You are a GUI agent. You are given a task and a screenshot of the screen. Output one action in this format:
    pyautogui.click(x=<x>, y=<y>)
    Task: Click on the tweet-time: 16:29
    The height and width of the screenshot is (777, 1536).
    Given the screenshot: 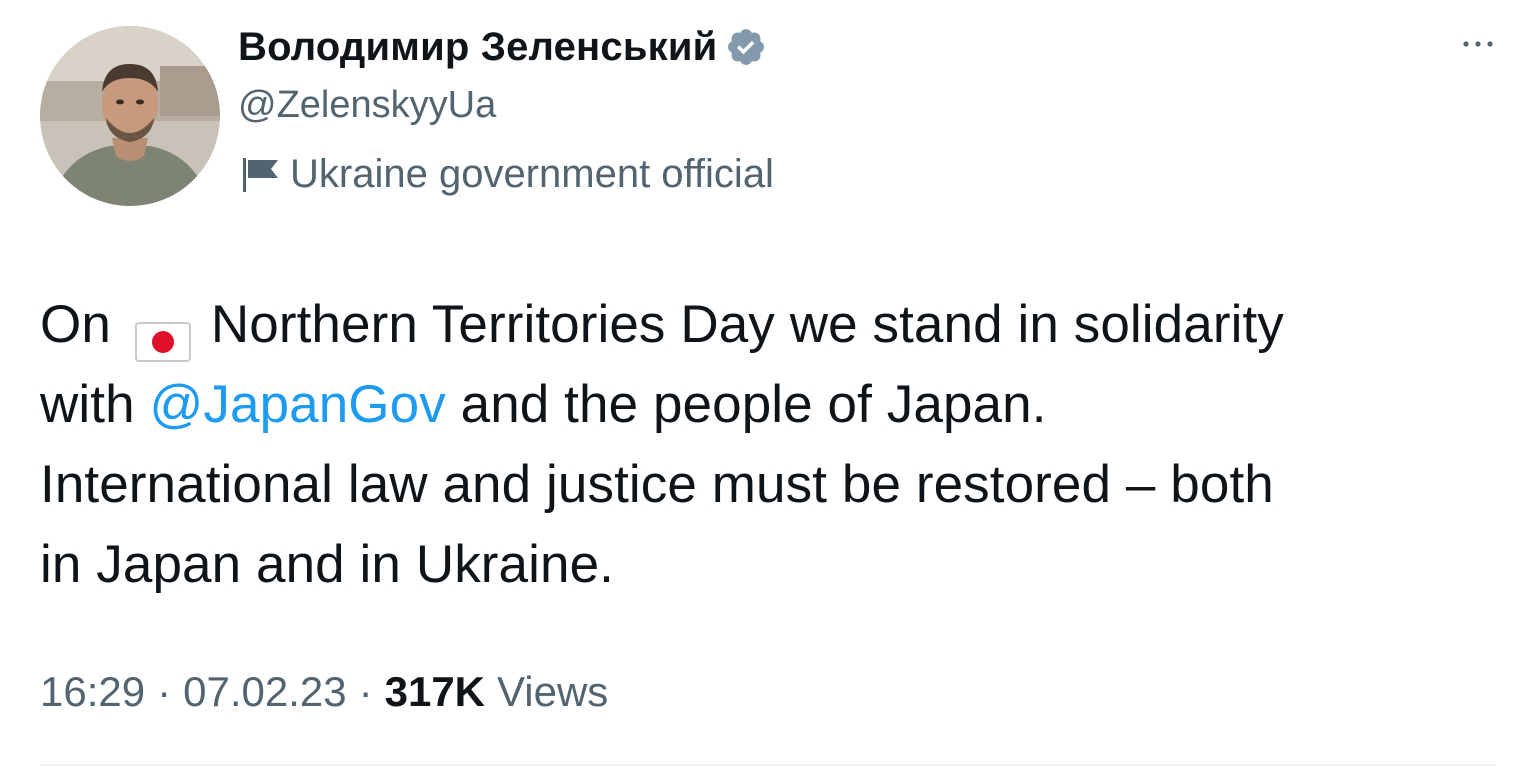 What is the action you would take?
    pyautogui.click(x=92, y=692)
    